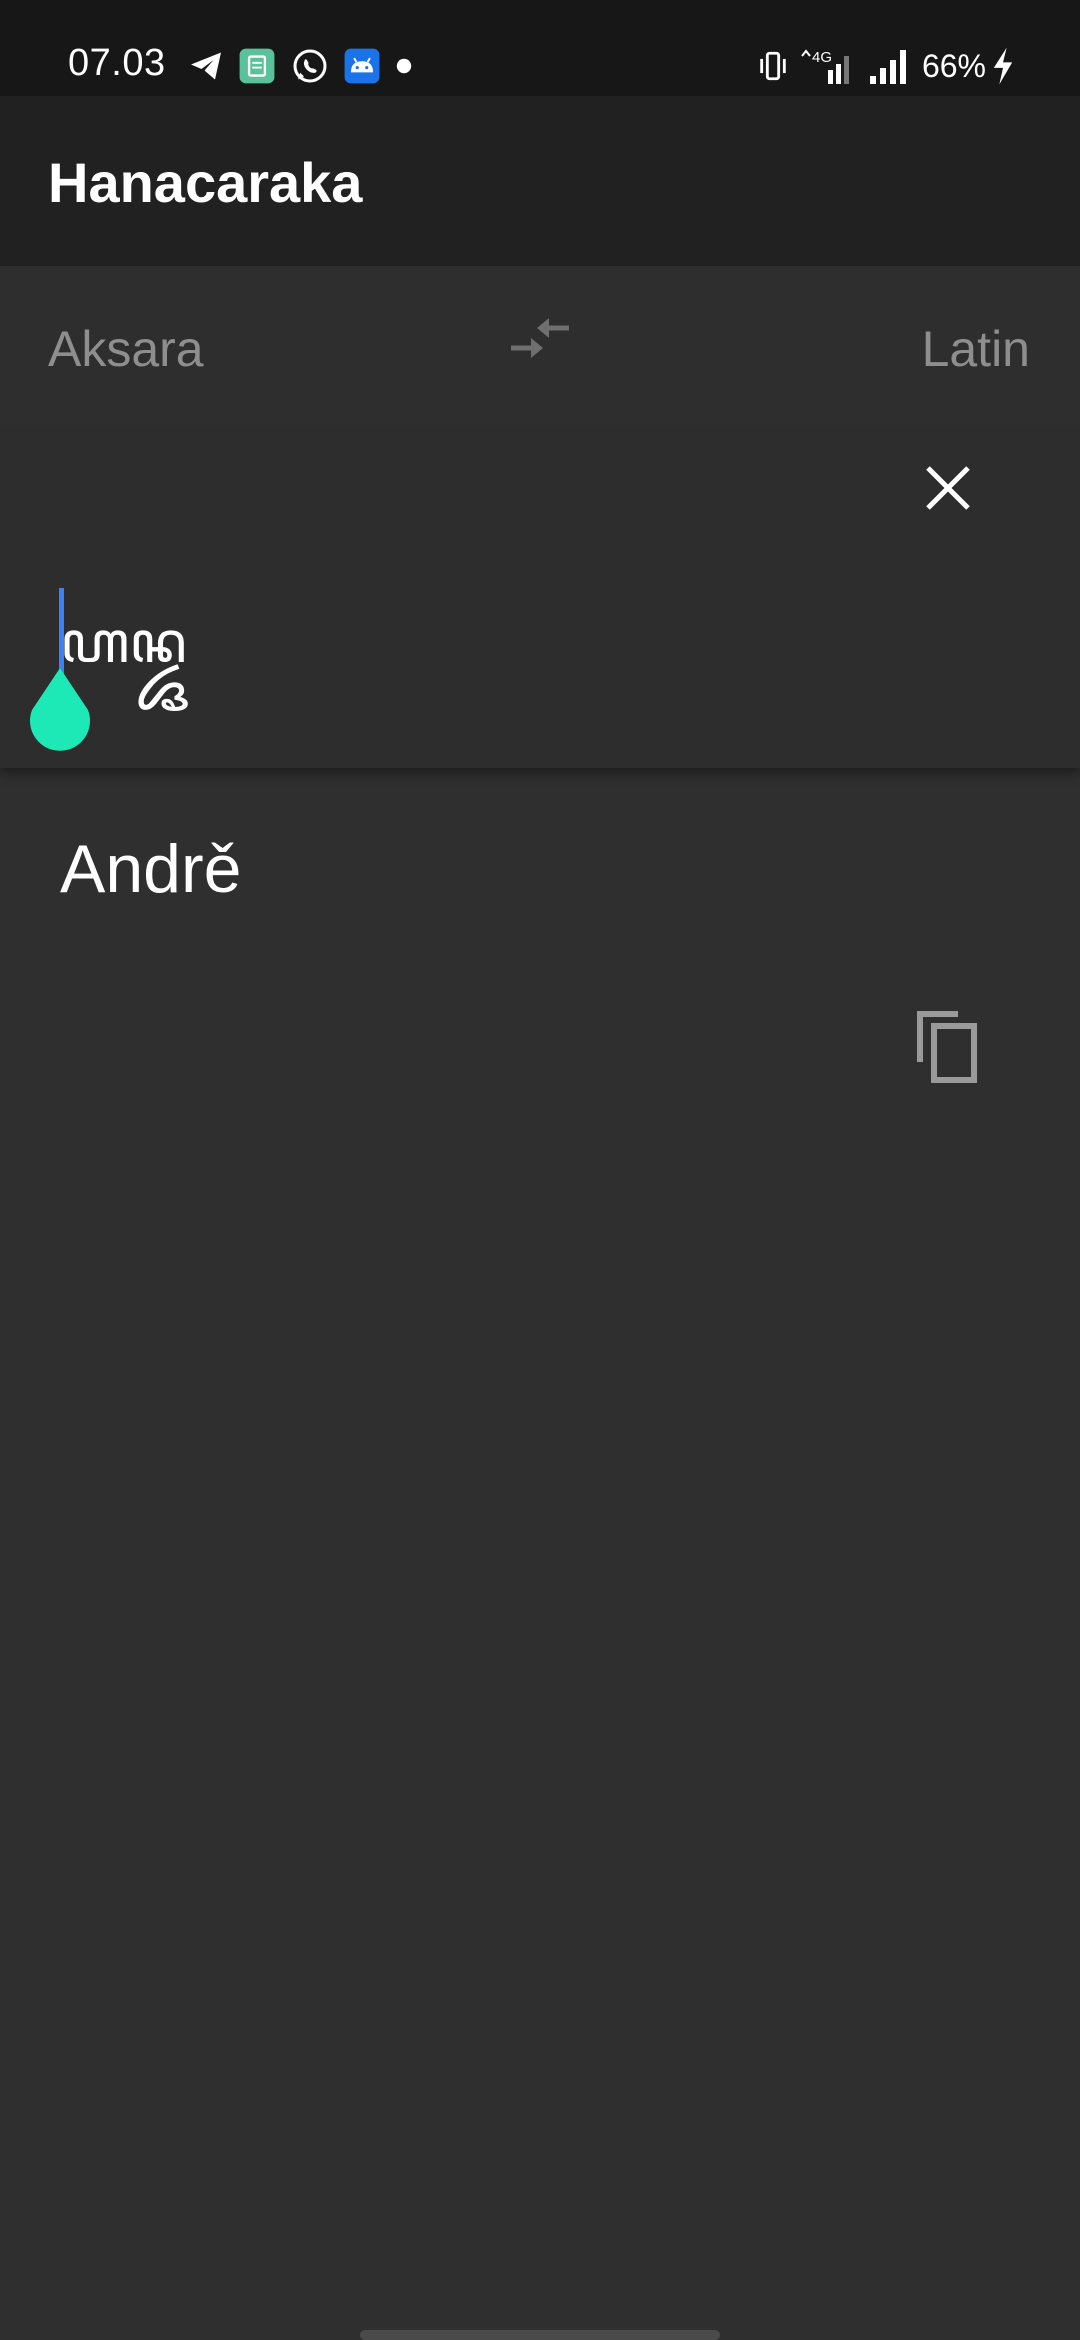  Describe the element at coordinates (953, 65) in the screenshot. I see `battery-percent: 66%` at that location.